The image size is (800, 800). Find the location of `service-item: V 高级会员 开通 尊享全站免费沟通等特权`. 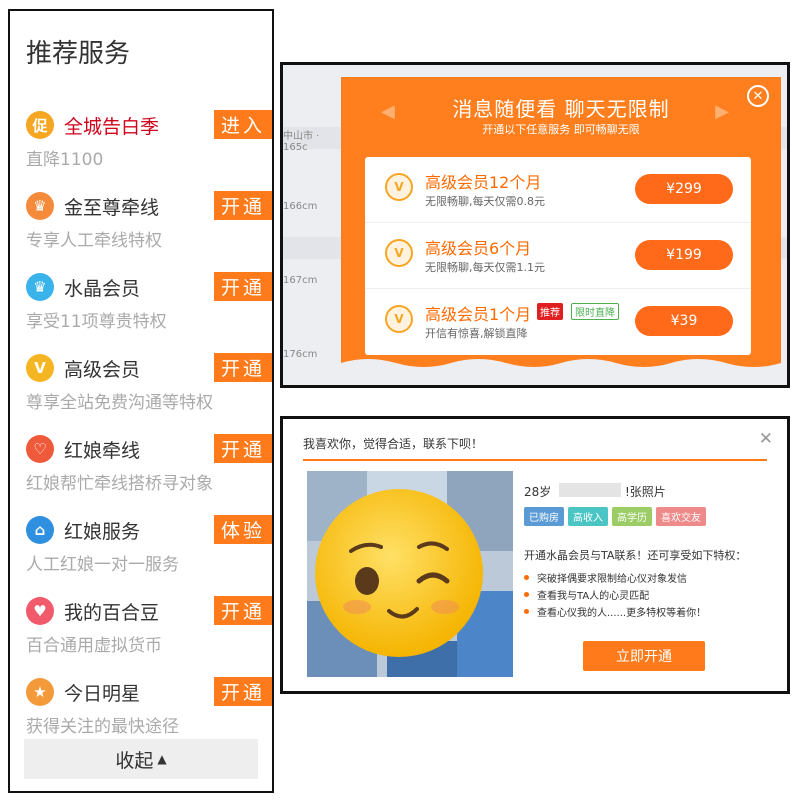

service-item: V 高级会员 开通 尊享全站免费沟通等特权 is located at coordinates (149, 392).